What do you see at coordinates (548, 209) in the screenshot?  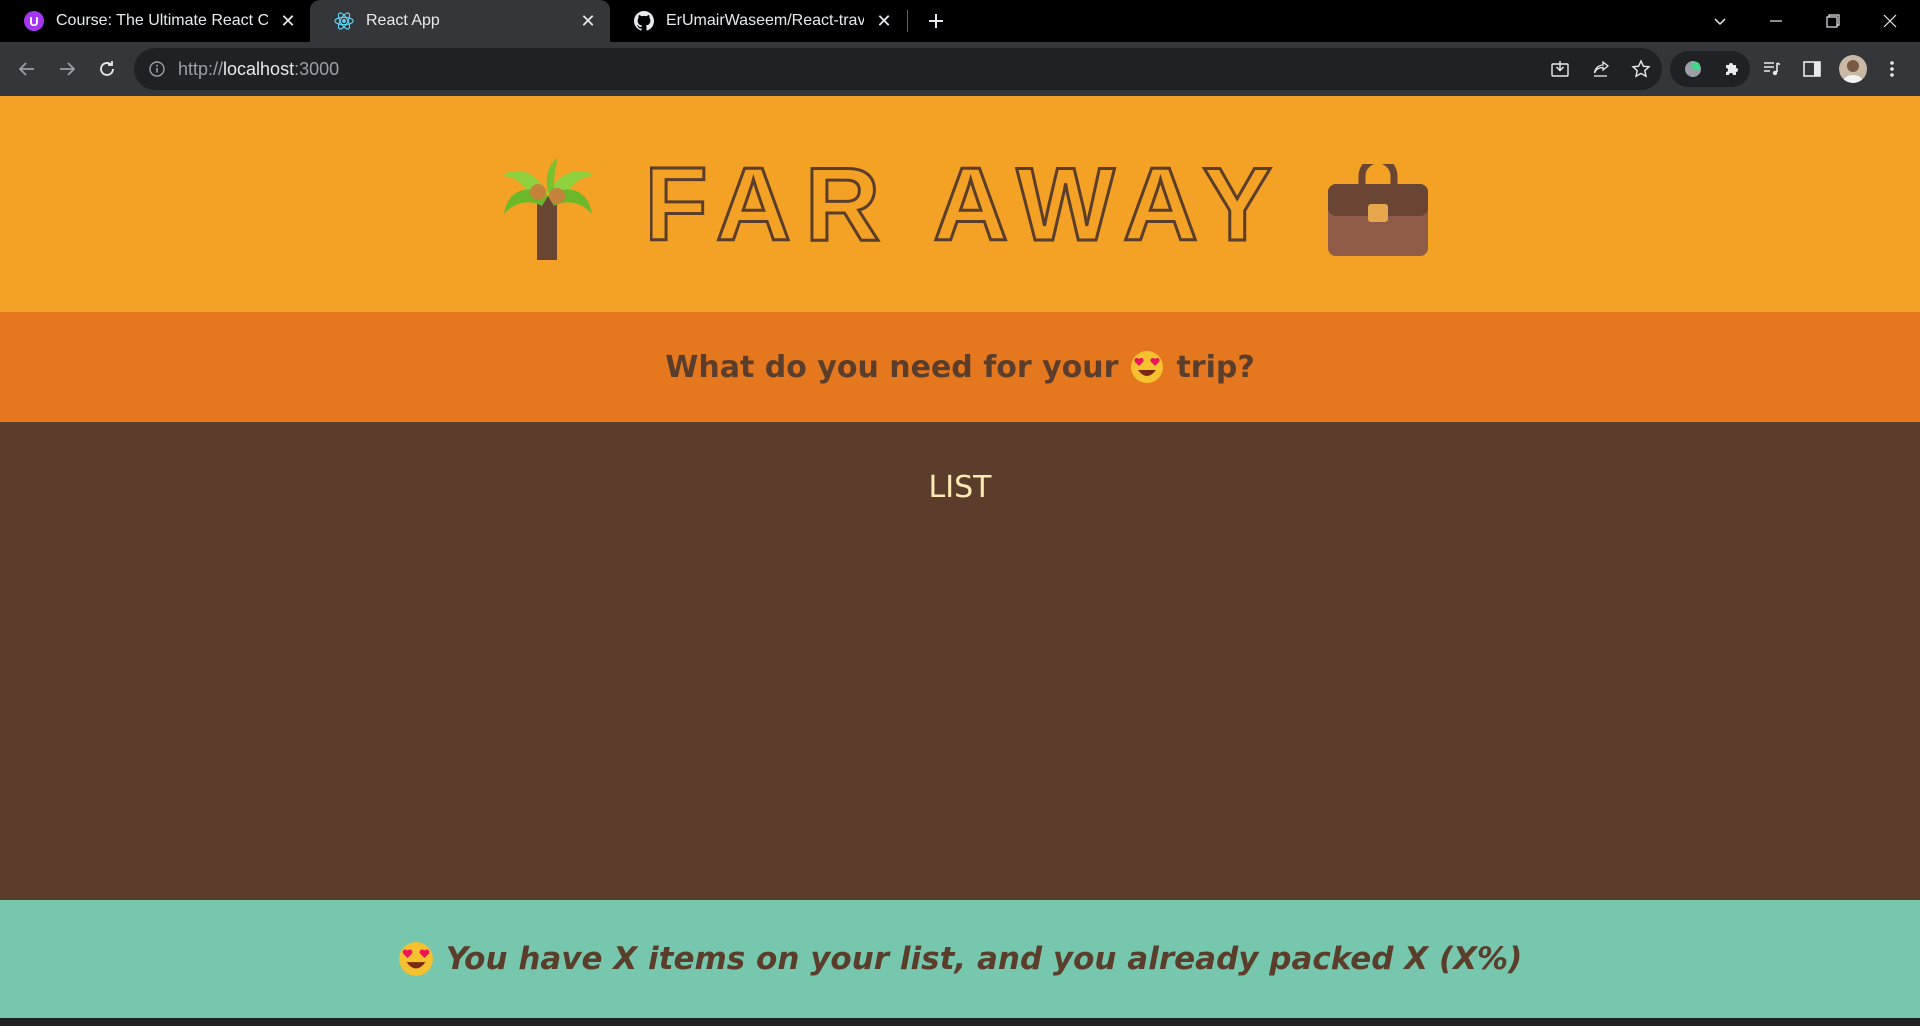 I see `palm-tree-icon` at bounding box center [548, 209].